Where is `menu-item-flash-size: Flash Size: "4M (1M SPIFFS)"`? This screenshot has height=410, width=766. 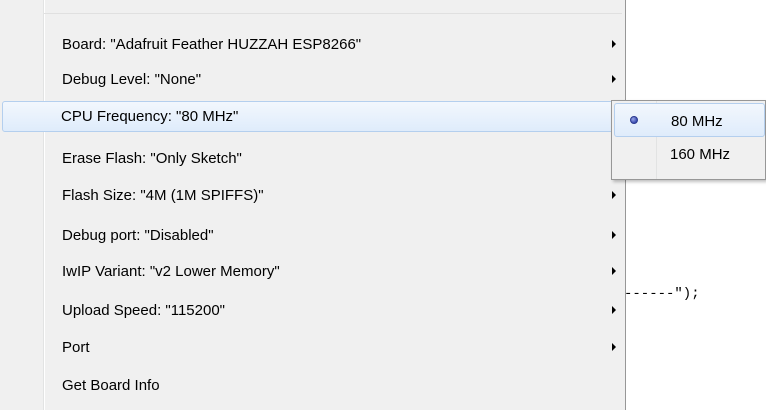
menu-item-flash-size: Flash Size: "4M (1M SPIFFS)" is located at coordinates (312, 195).